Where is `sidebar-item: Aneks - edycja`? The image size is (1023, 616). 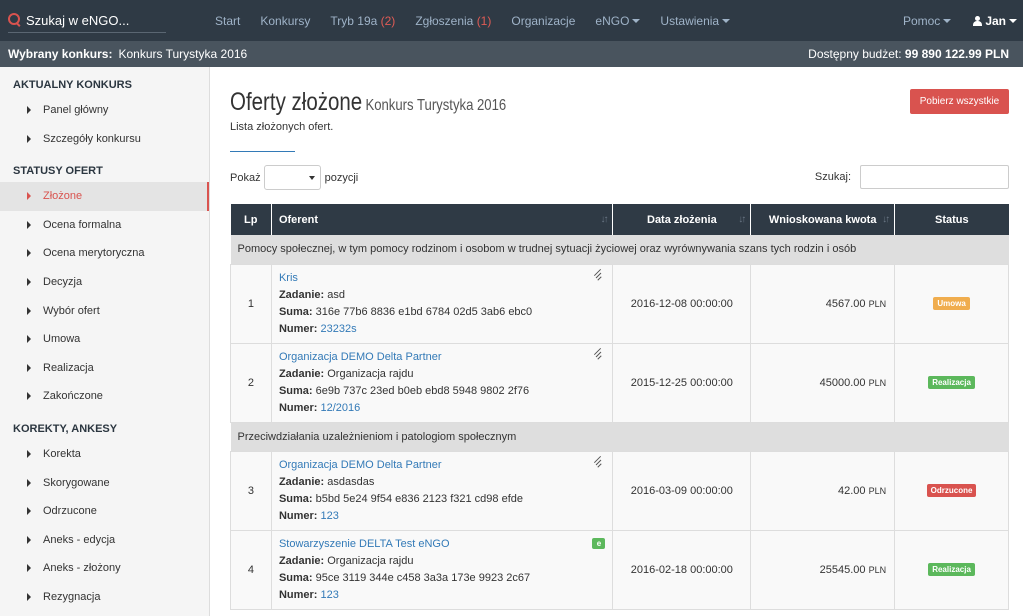
sidebar-item: Aneks - edycja is located at coordinates (104, 540).